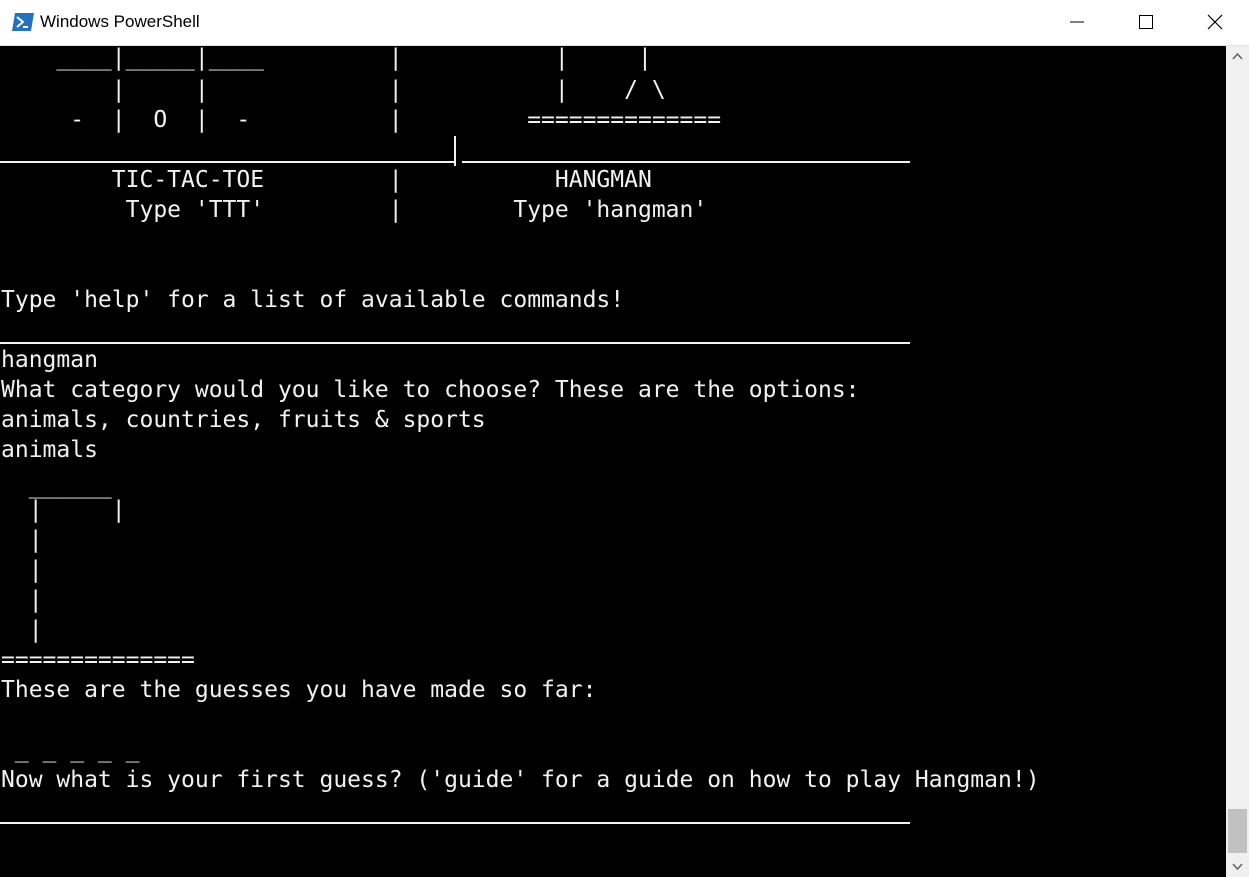 This screenshot has width=1249, height=877. What do you see at coordinates (326, 180) in the screenshot?
I see `game-title-line: TIC-TAC-TOE | HANGMAN` at bounding box center [326, 180].